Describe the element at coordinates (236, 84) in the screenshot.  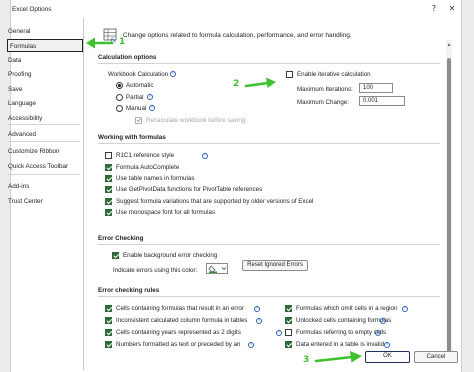
I see `annotation-step-2: 2` at that location.